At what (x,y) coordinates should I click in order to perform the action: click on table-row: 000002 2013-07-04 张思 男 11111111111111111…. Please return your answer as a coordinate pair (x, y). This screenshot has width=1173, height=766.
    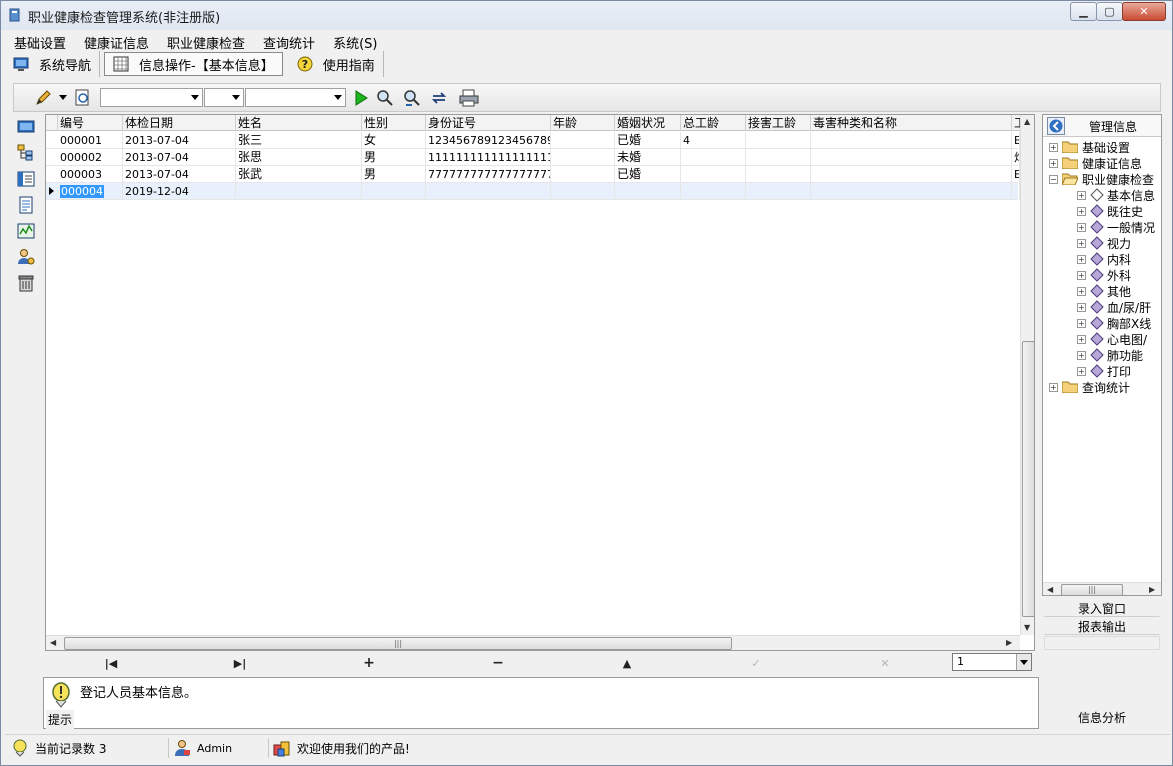
    Looking at the image, I should click on (533, 157).